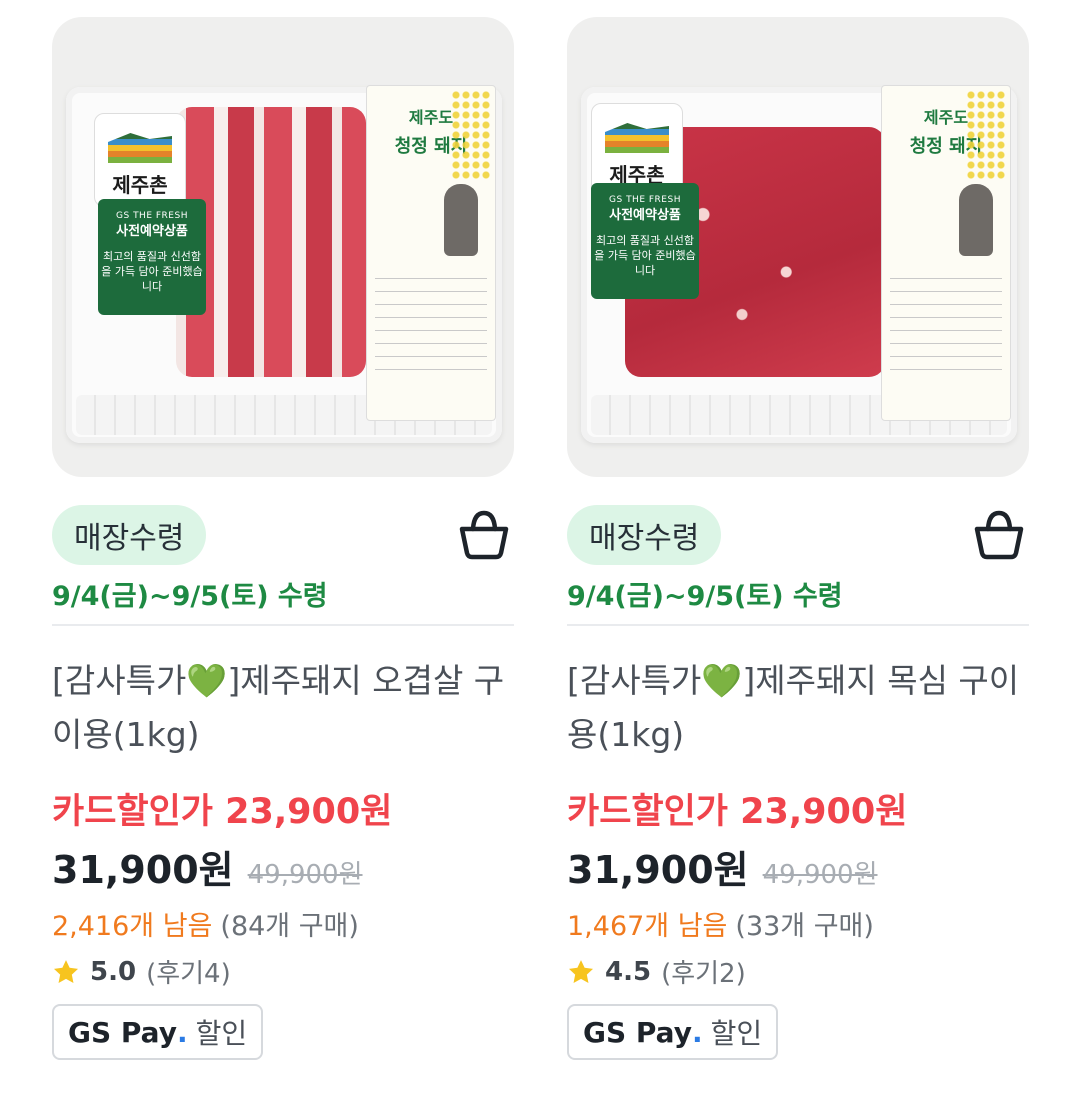 The height and width of the screenshot is (1096, 1080). I want to click on stock-row: 2,416개 남음 (84개 구매), so click(205, 923).